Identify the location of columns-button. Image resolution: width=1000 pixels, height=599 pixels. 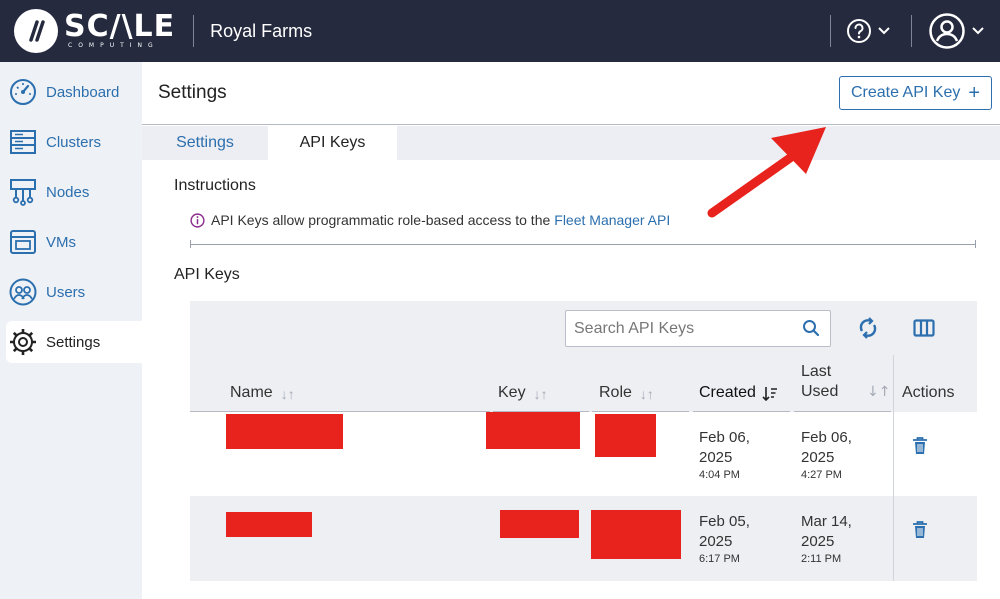
(924, 328).